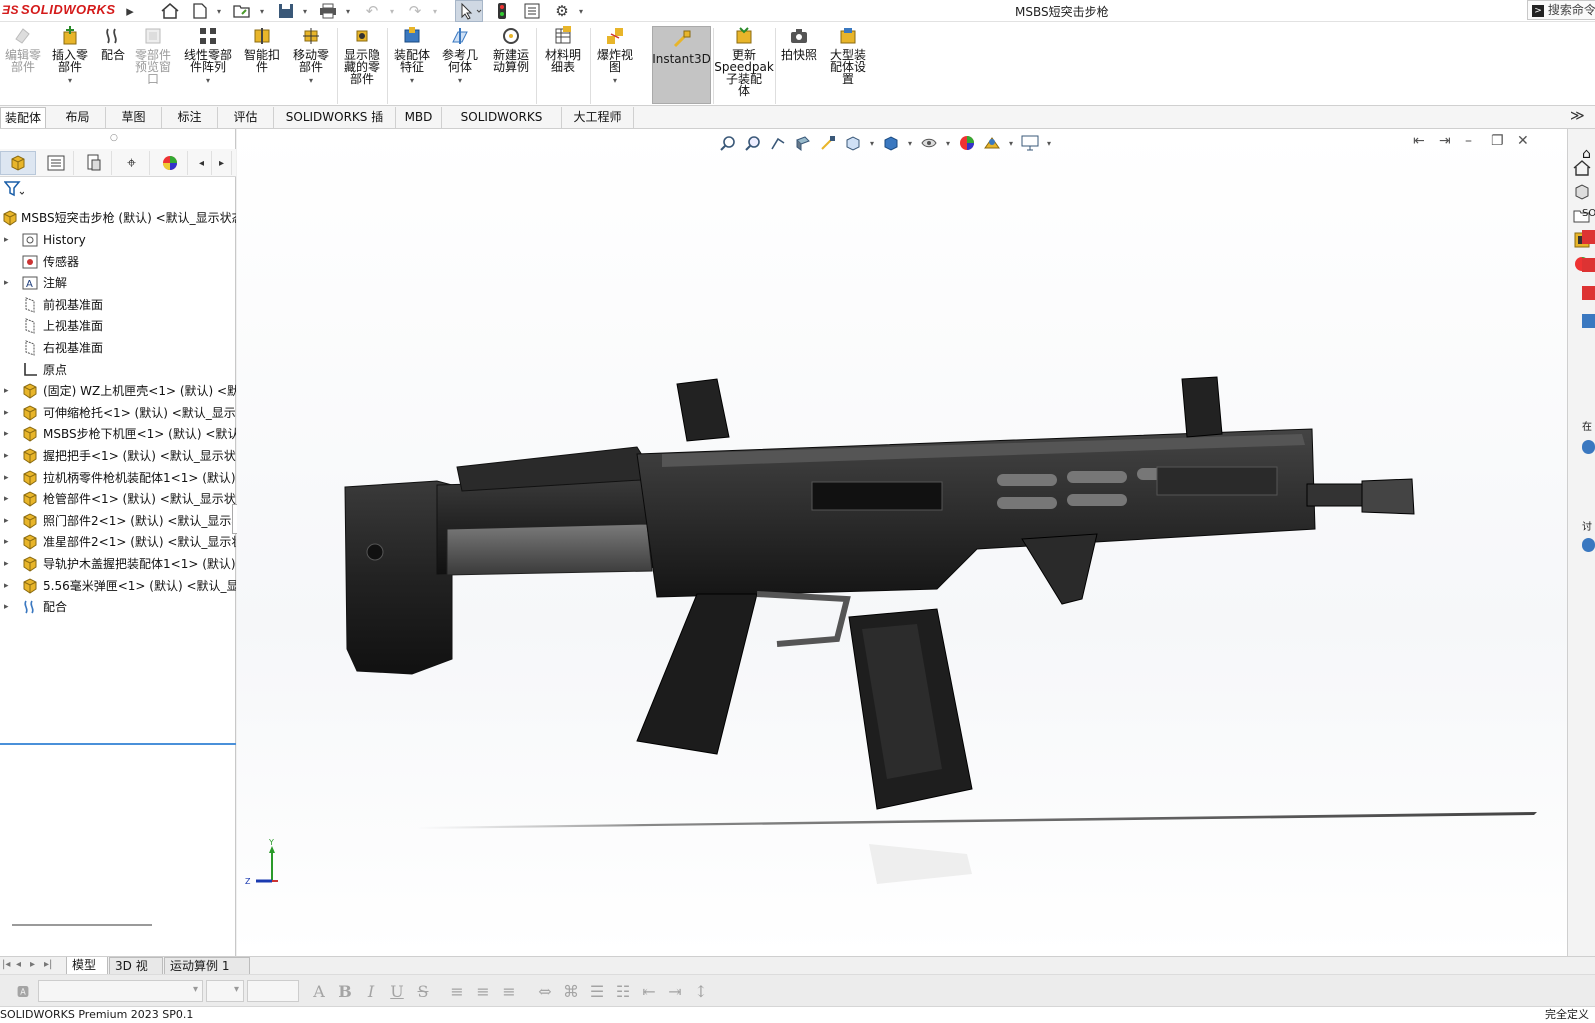 This screenshot has width=1595, height=1023. What do you see at coordinates (48, 964) in the screenshot?
I see `tab-scroll-last-icon: ▸|` at bounding box center [48, 964].